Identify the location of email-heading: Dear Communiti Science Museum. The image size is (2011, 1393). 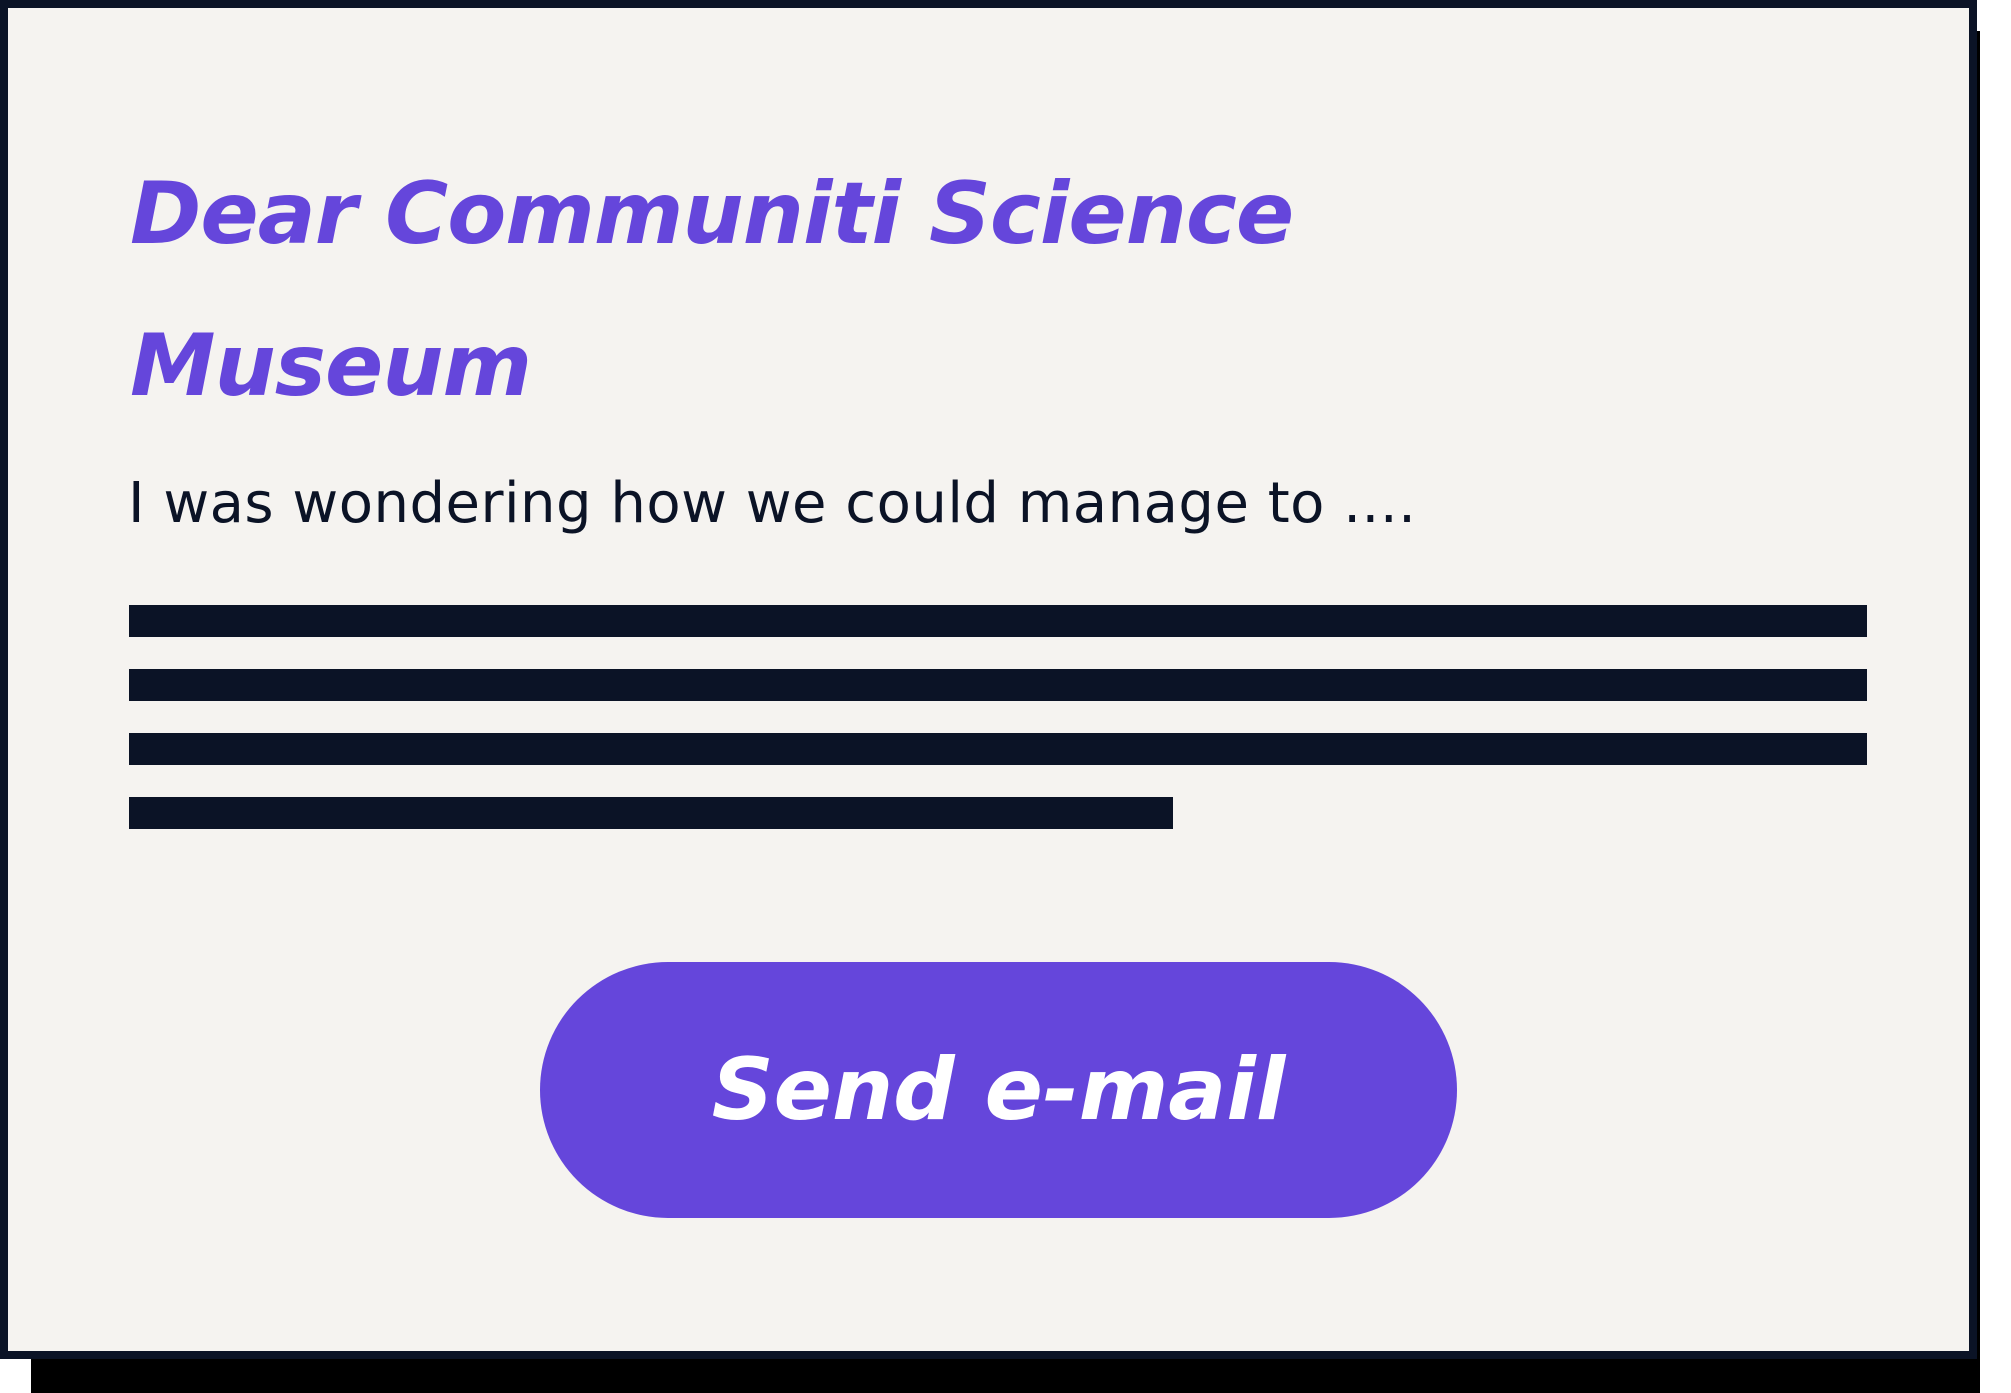
(712, 290).